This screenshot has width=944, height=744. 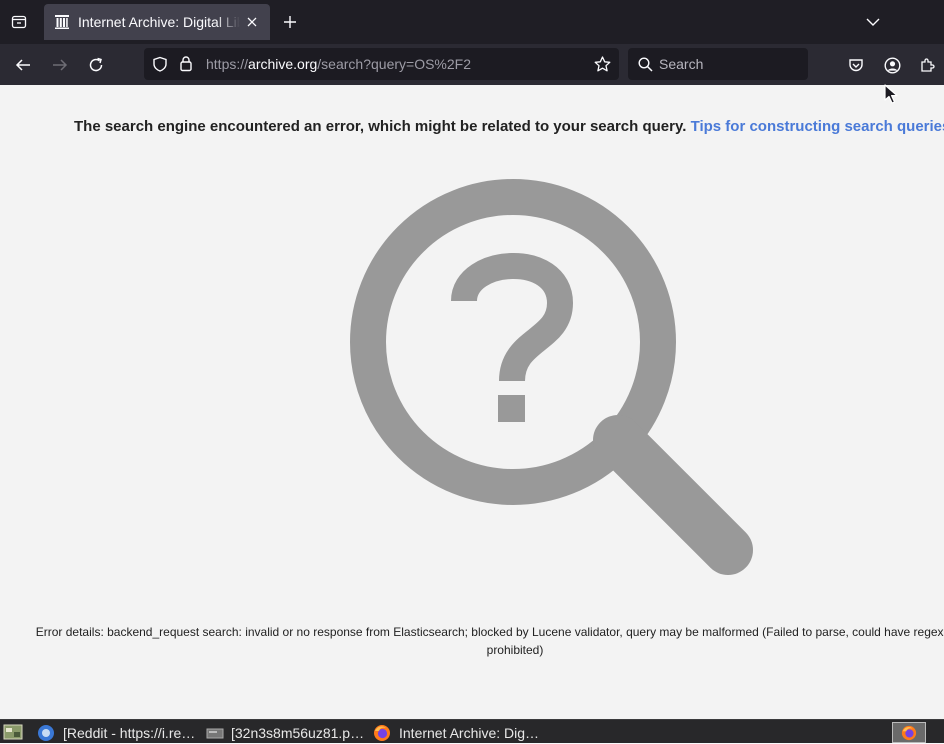 What do you see at coordinates (62, 22) in the screenshot?
I see `archive-favicon-icon` at bounding box center [62, 22].